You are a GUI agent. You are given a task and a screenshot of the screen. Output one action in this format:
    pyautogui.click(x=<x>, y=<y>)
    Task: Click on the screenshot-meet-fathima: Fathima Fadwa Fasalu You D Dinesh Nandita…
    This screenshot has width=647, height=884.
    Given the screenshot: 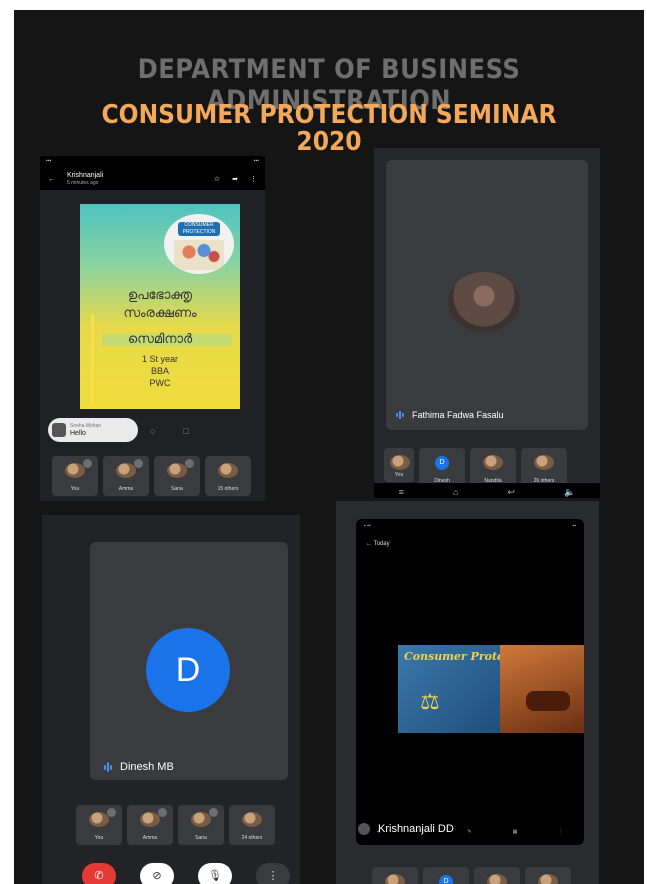 What is the action you would take?
    pyautogui.click(x=487, y=323)
    